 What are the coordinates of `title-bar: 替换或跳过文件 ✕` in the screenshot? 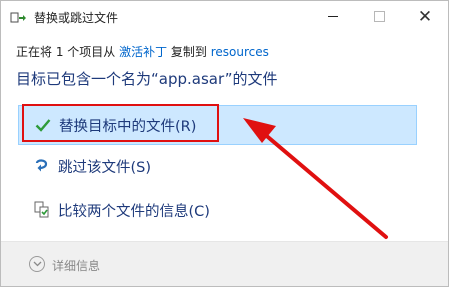 It's located at (224, 16).